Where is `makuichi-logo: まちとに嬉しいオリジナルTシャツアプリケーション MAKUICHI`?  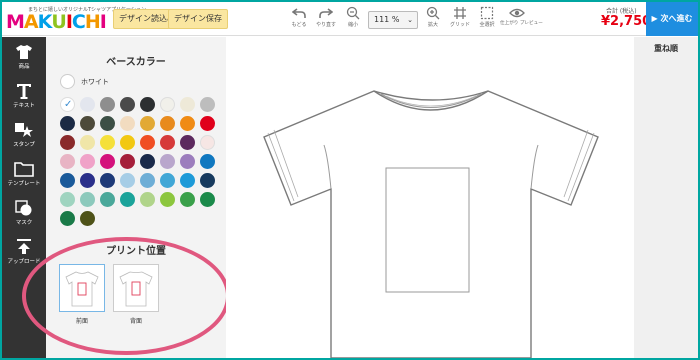 makuichi-logo: まちとに嬉しいオリジナルTシャツアプリケーション MAKUICHI is located at coordinates (76, 19).